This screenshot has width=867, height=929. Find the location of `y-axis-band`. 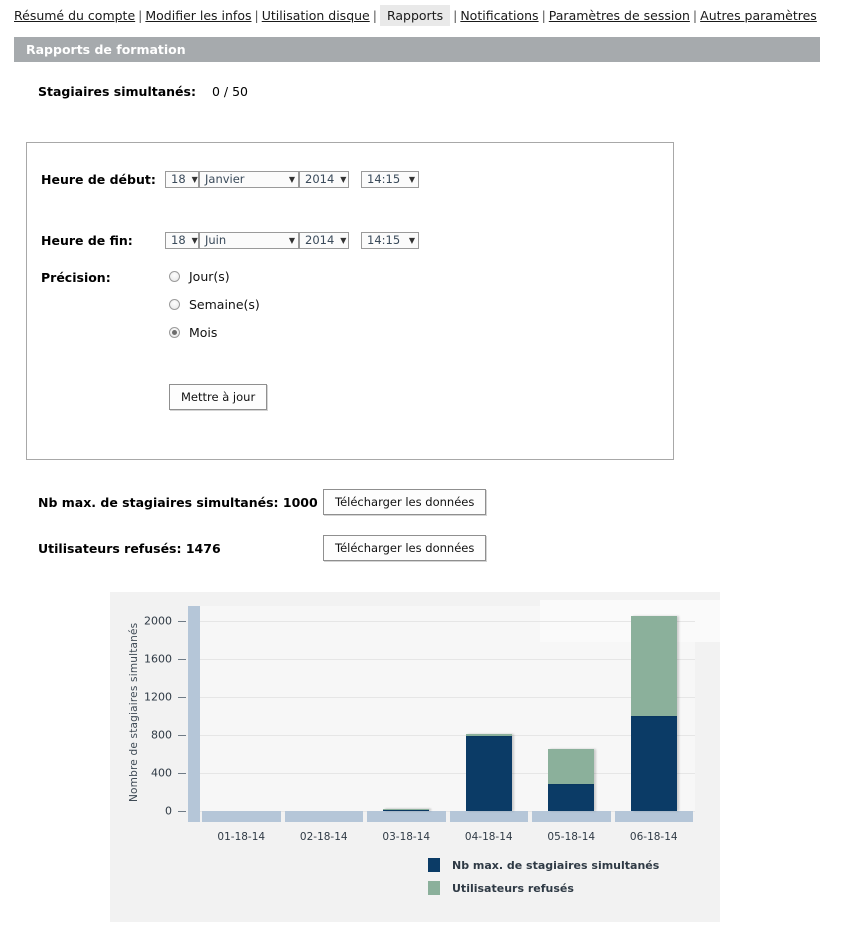

y-axis-band is located at coordinates (194, 714).